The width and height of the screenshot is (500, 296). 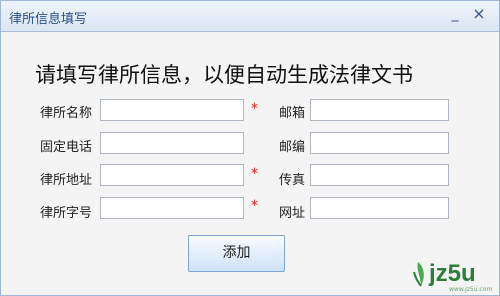 What do you see at coordinates (379, 208) in the screenshot?
I see `website-input` at bounding box center [379, 208].